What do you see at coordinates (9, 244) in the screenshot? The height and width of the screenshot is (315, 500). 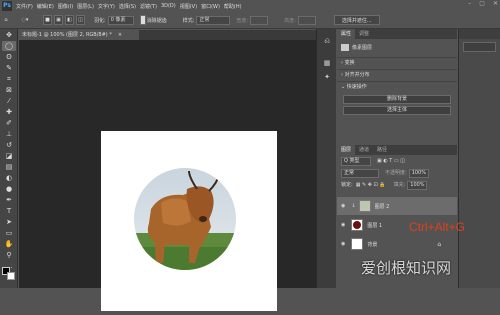 I see `hand-icon: ✋` at bounding box center [9, 244].